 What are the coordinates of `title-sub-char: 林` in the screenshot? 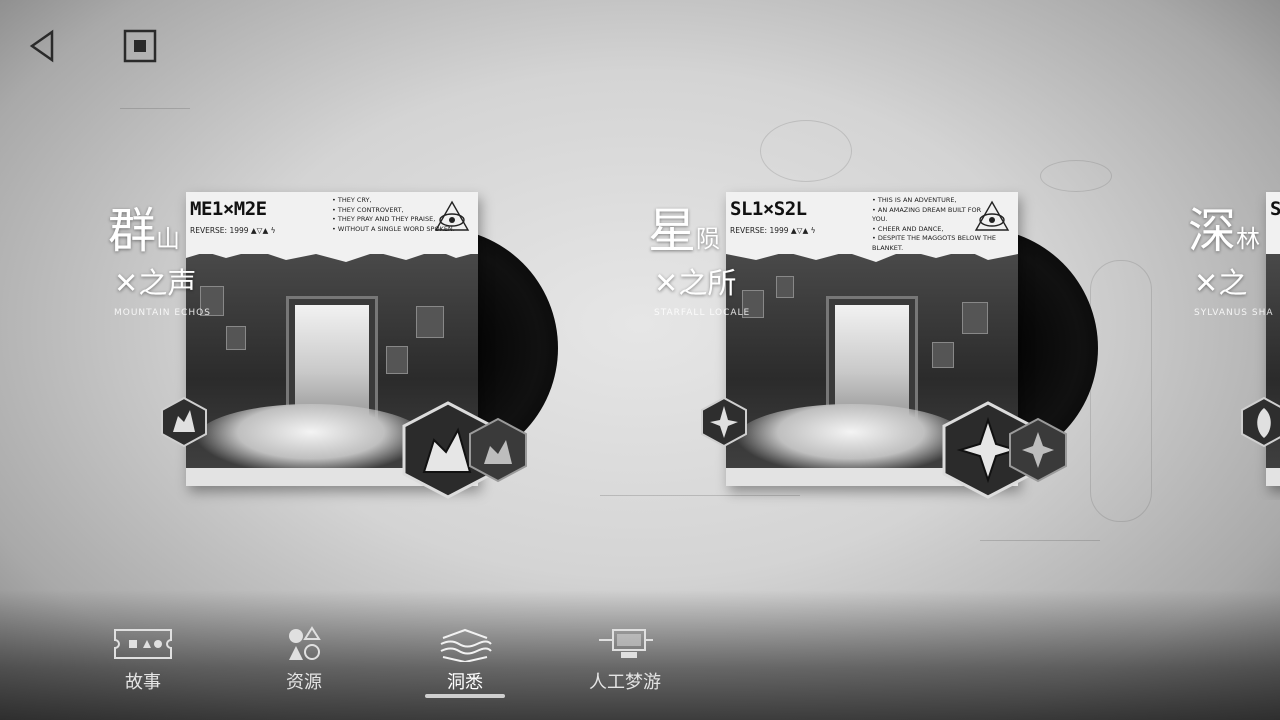 It's located at (1248, 239).